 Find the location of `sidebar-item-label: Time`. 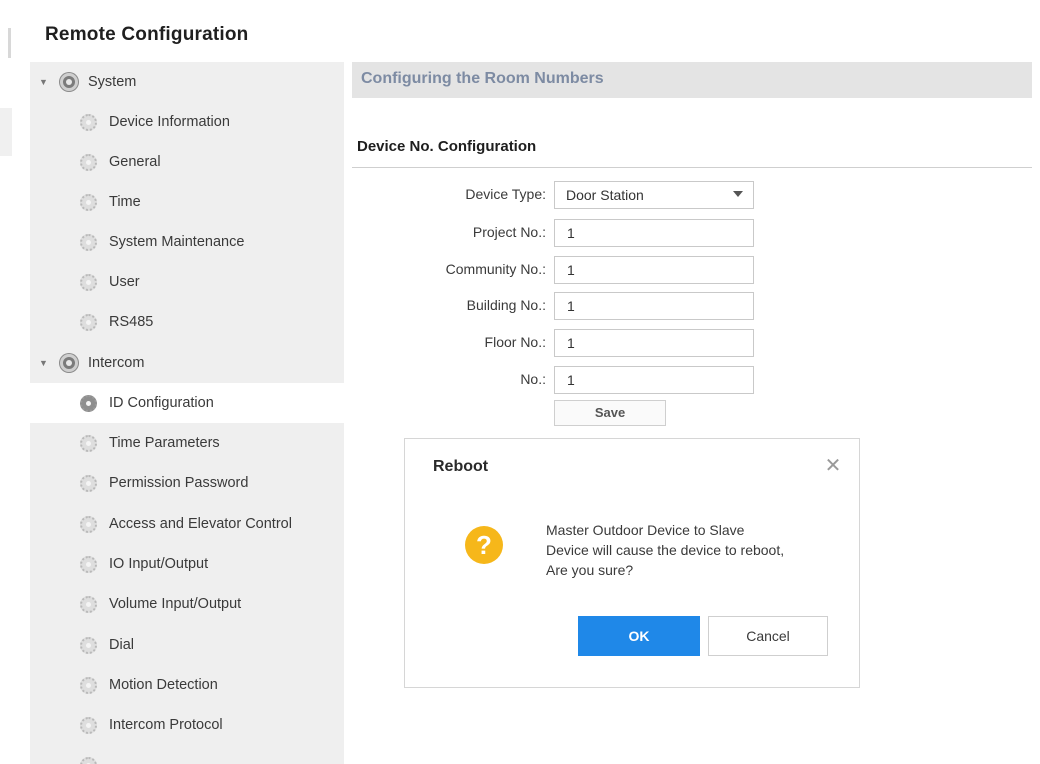

sidebar-item-label: Time is located at coordinates (125, 202).